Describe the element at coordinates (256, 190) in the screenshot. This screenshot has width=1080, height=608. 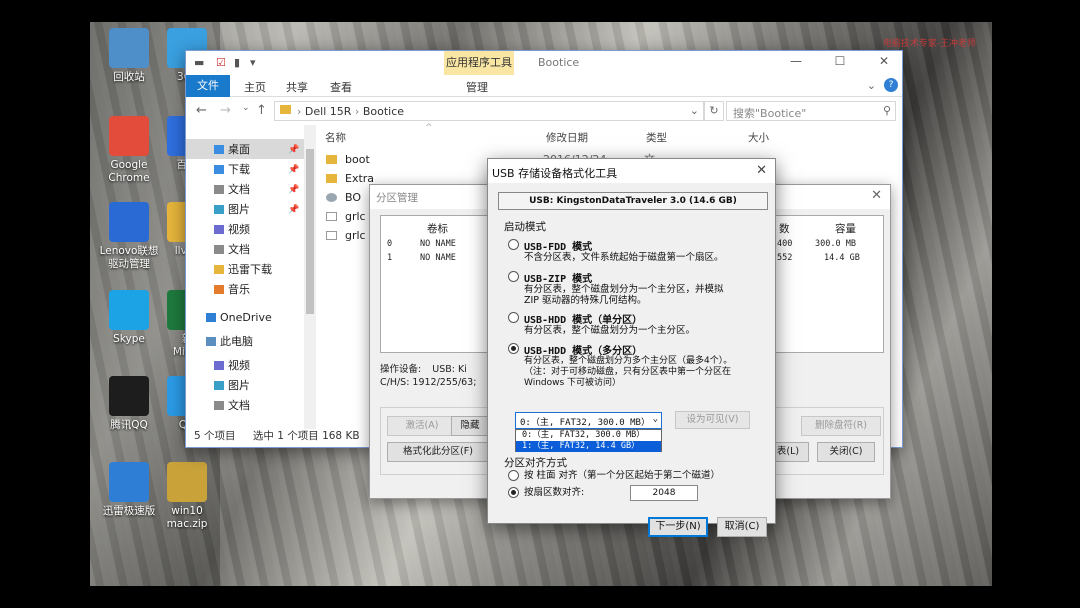
I see `nav-item: 文档 📌` at that location.